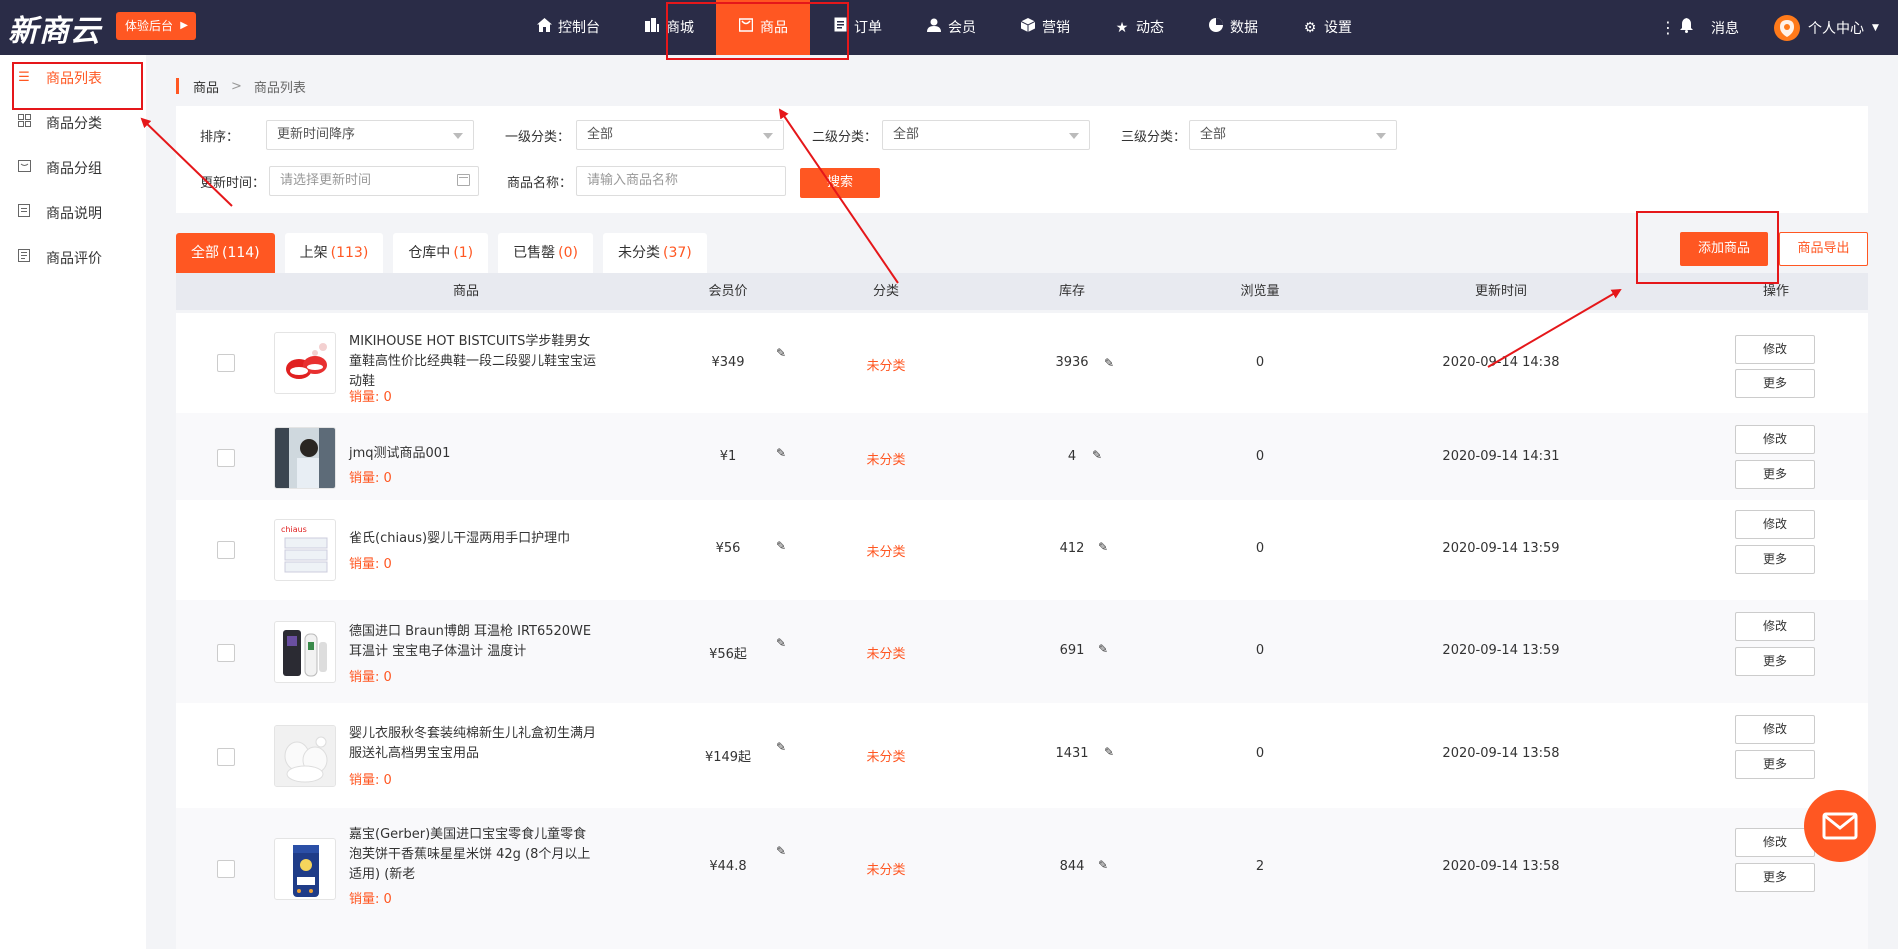 The width and height of the screenshot is (1898, 949). Describe the element at coordinates (370, 135) in the screenshot. I see `sort-select: 更新时间降序` at that location.